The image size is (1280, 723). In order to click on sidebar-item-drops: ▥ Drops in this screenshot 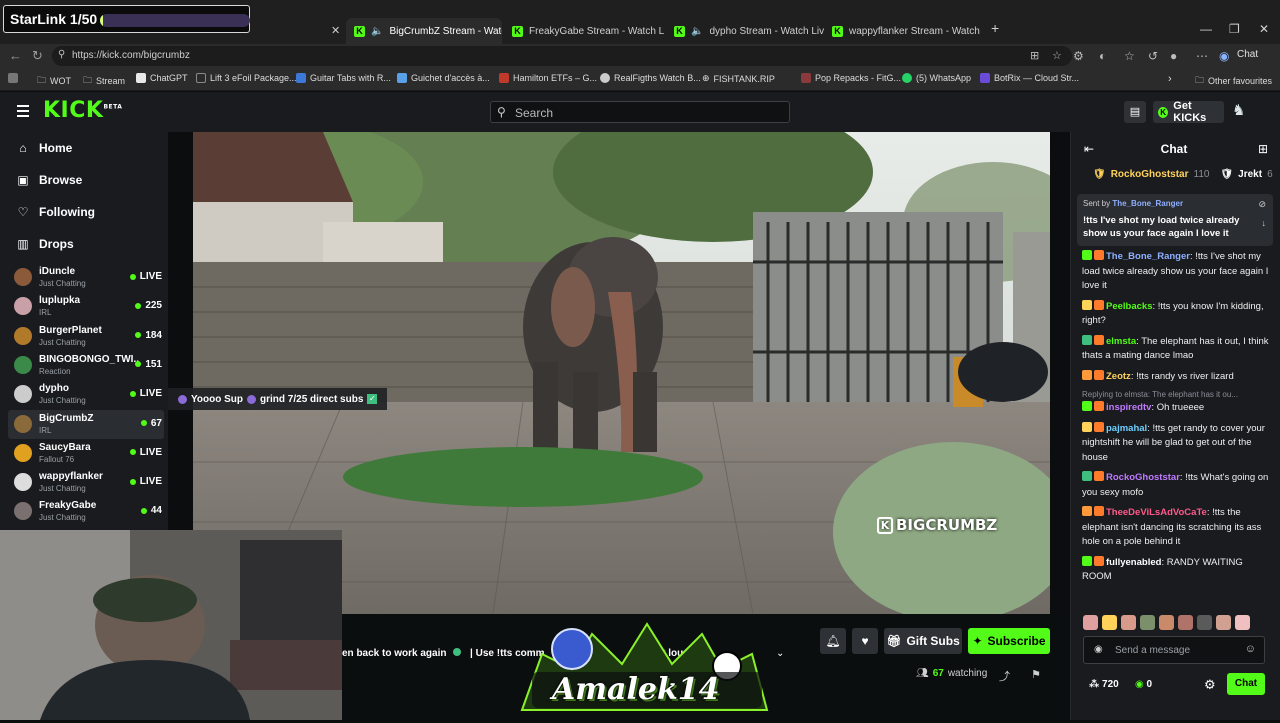, I will do `click(45, 244)`.